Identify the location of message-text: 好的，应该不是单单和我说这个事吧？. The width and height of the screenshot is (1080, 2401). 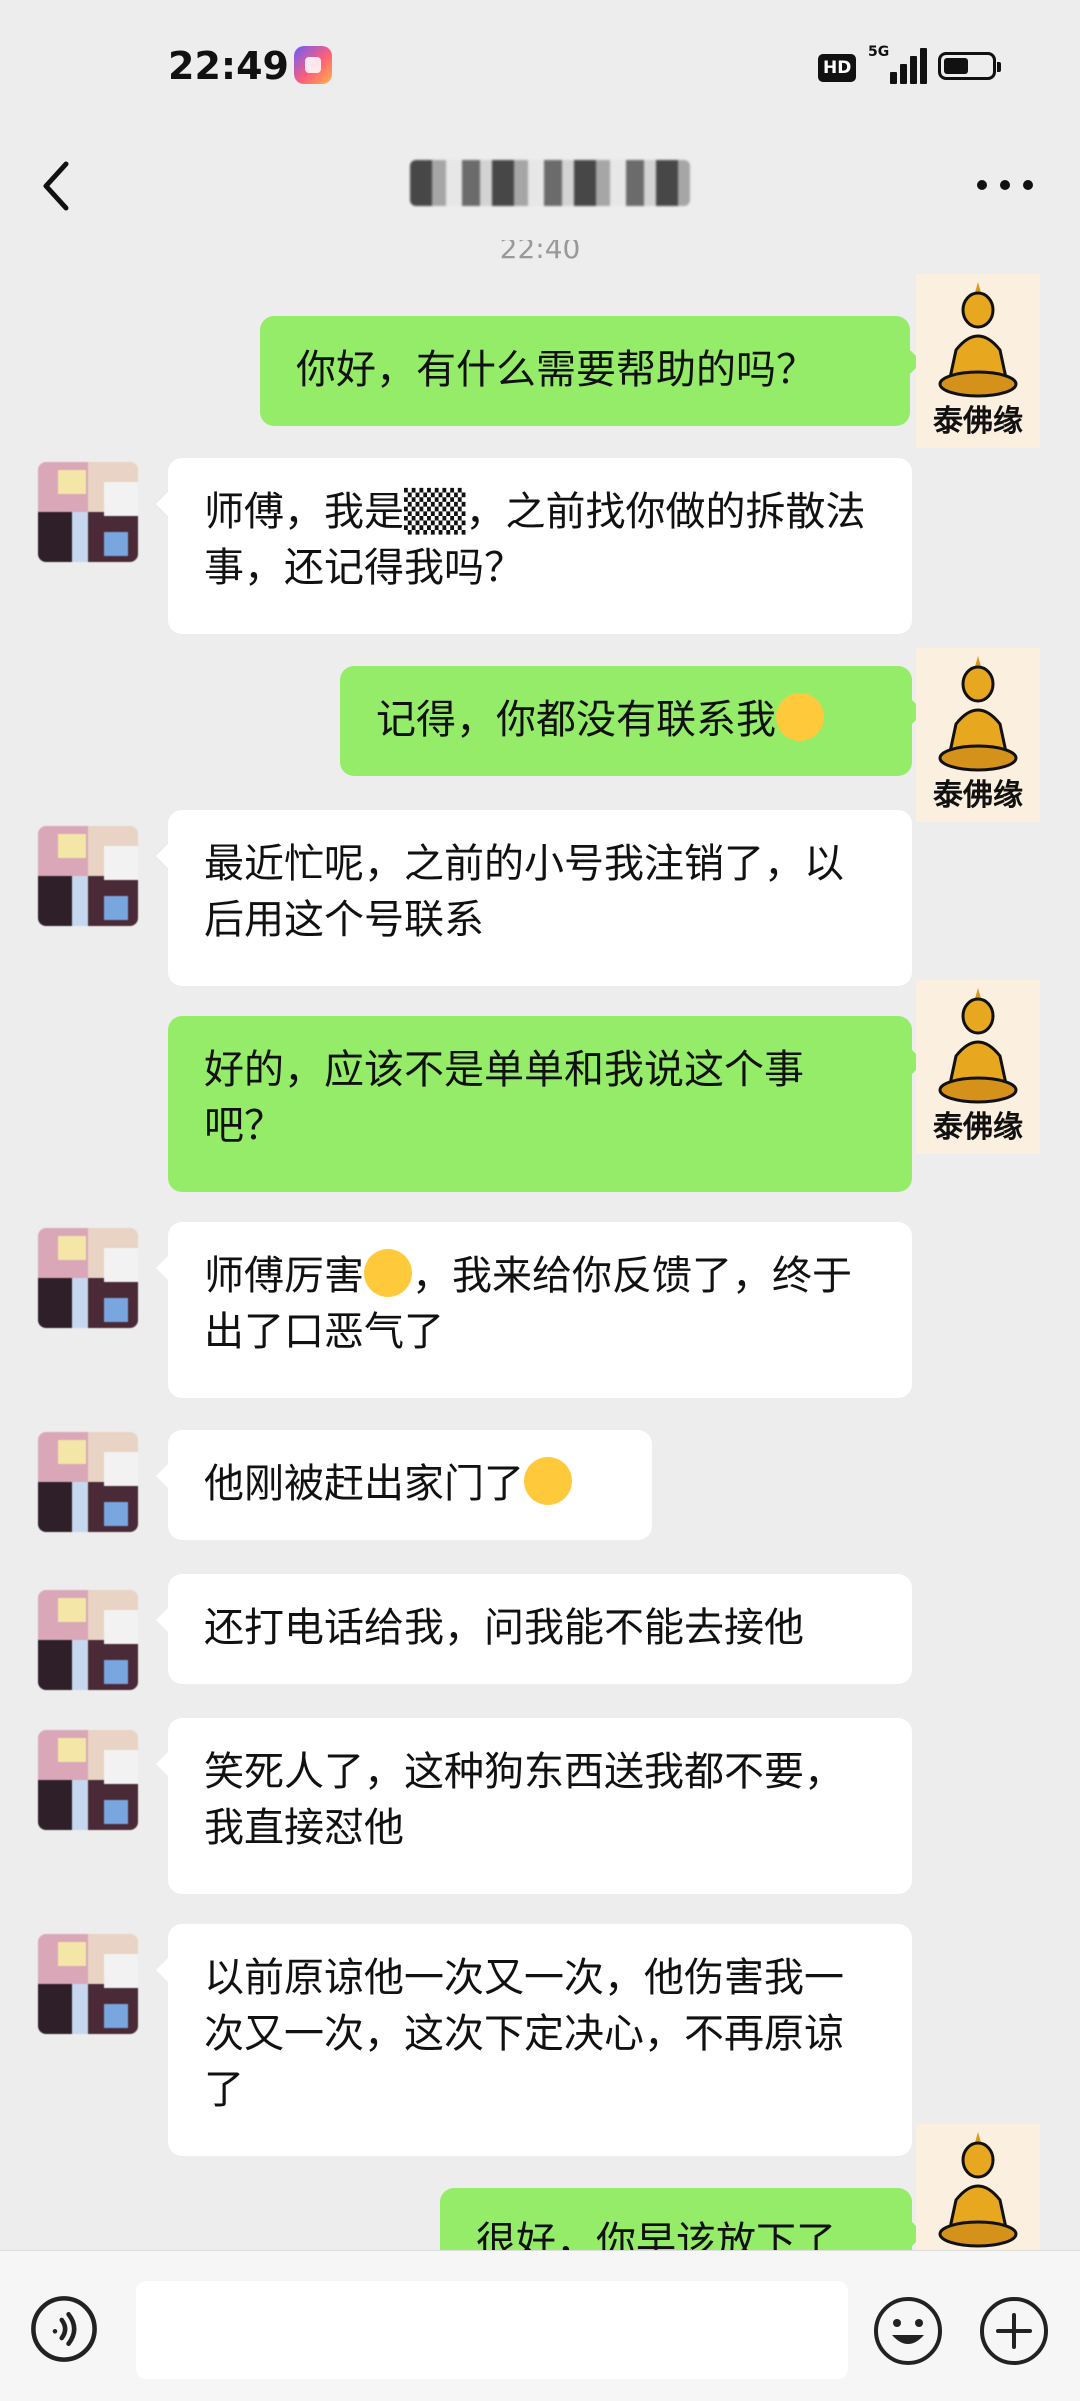
(504, 1098).